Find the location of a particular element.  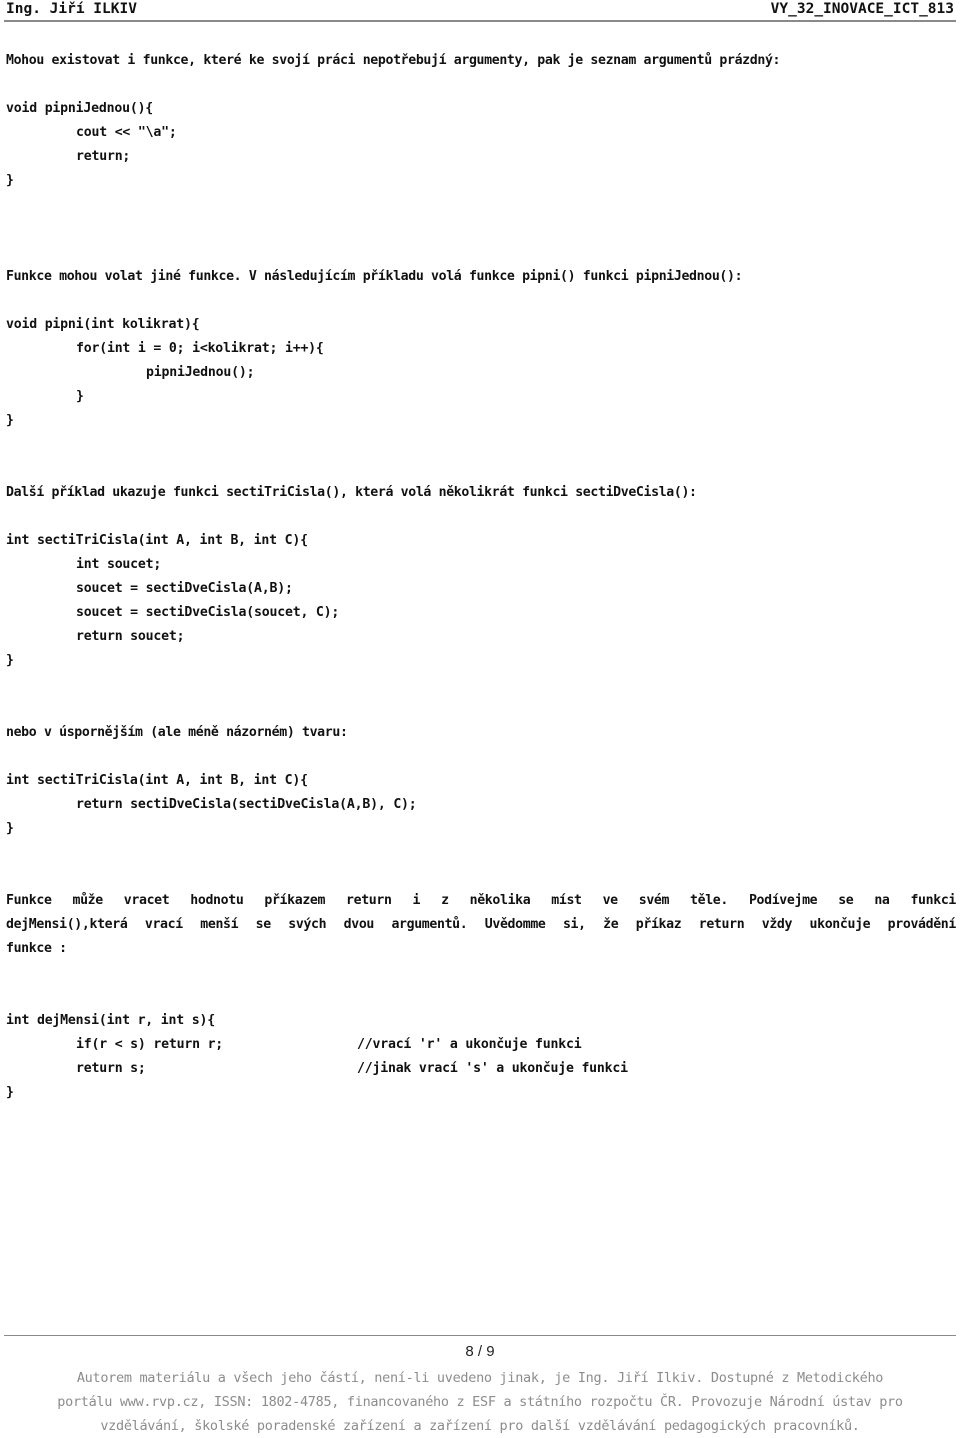

code-line: soucet = sectiDveCisla(soucet, C); is located at coordinates (208, 612).